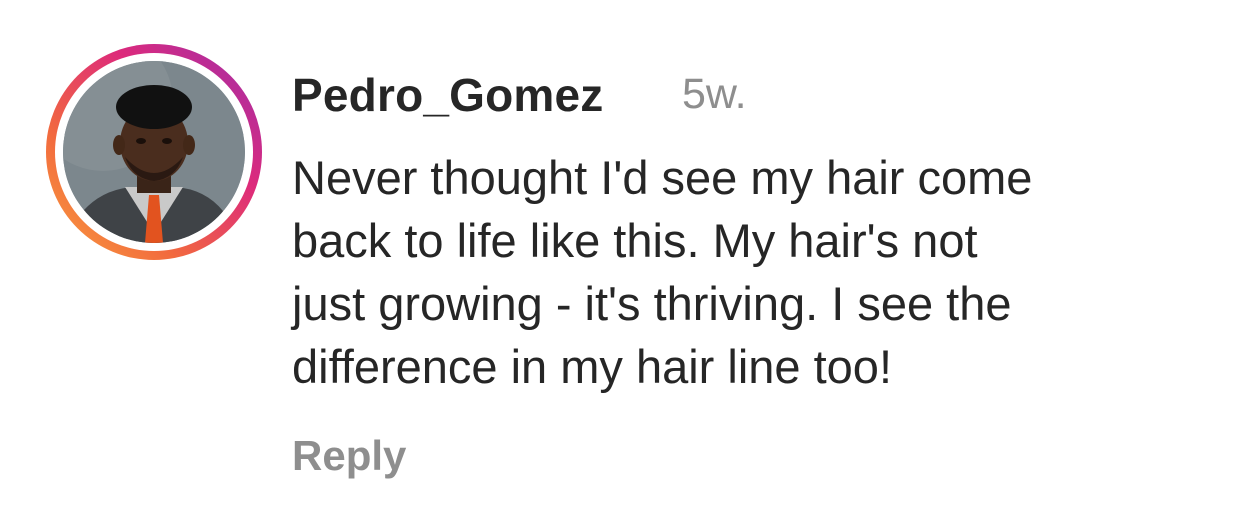  What do you see at coordinates (349, 456) in the screenshot?
I see `reply-button: Reply` at bounding box center [349, 456].